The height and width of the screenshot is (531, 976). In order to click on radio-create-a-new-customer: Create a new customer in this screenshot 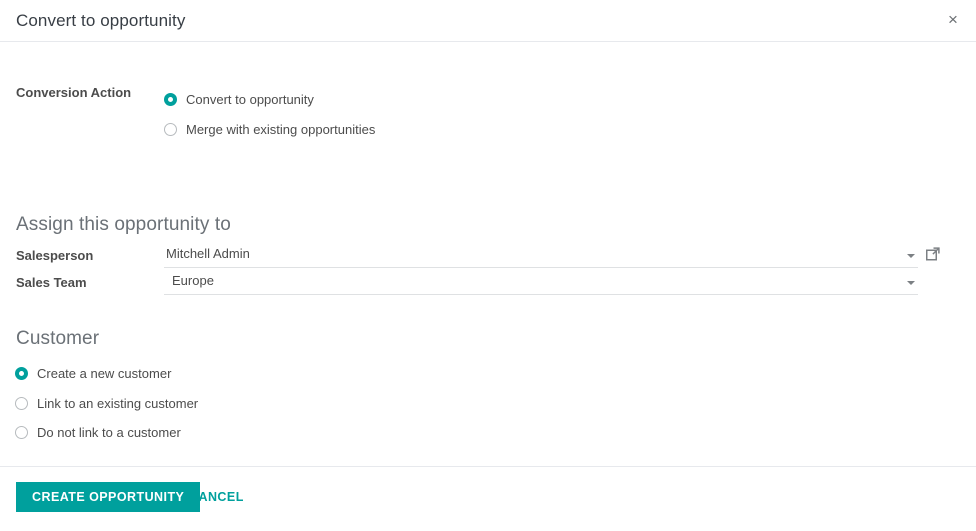, I will do `click(106, 374)`.